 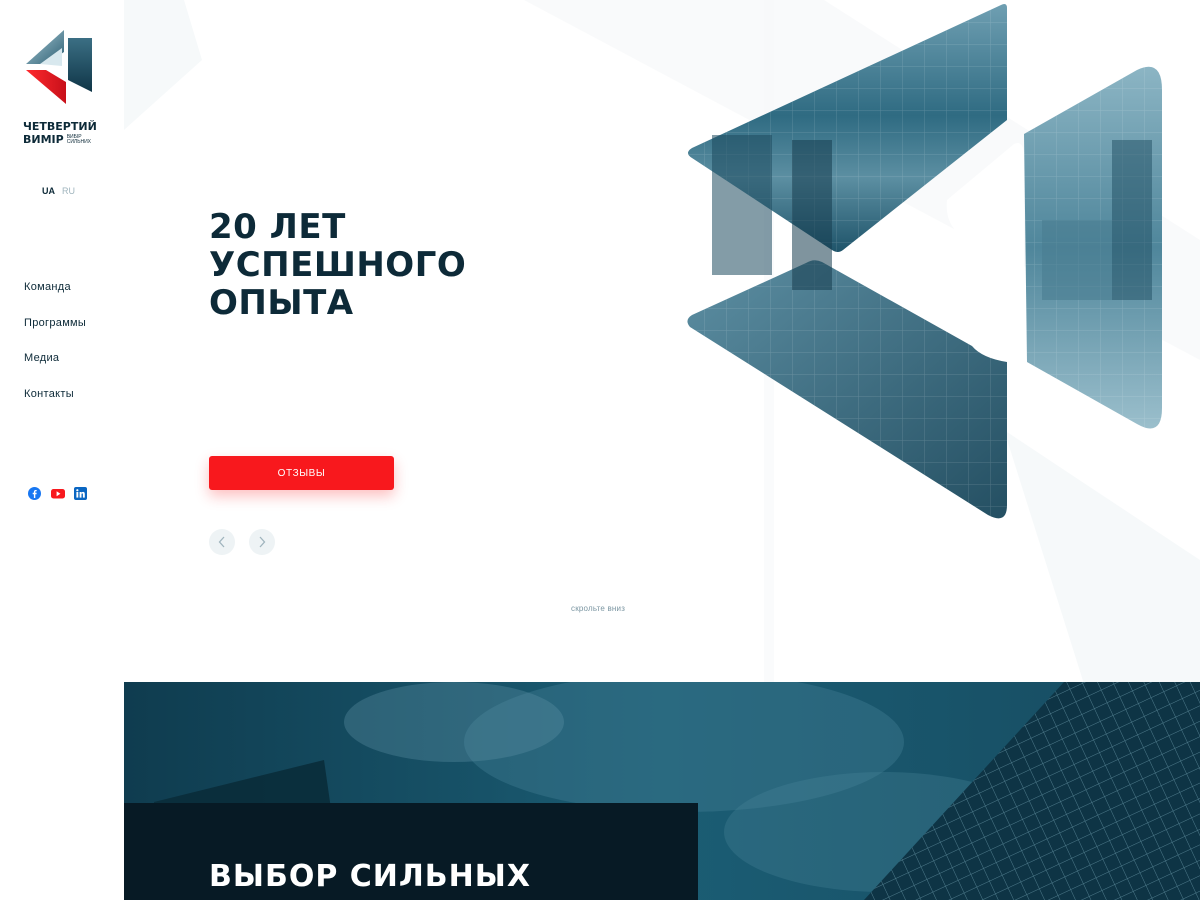 What do you see at coordinates (59, 66) in the screenshot?
I see `brand-logo` at bounding box center [59, 66].